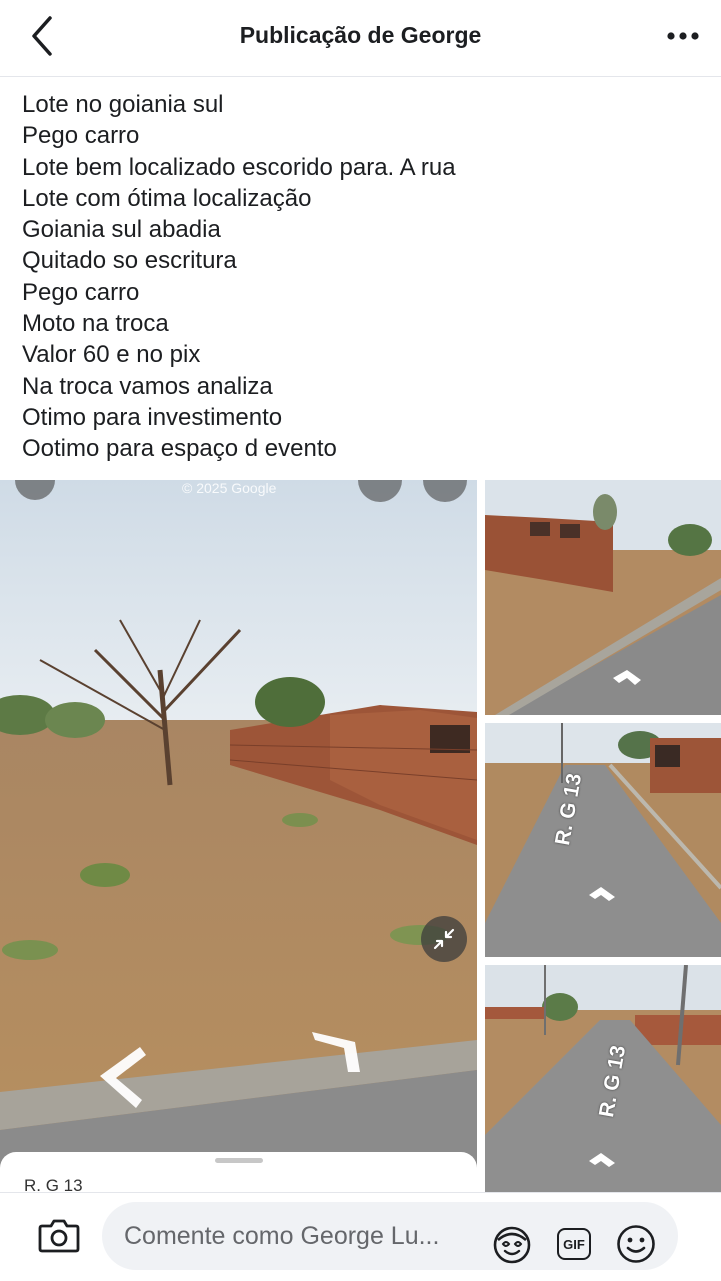 This screenshot has width=721, height=1281. I want to click on post-line: Goiania sul abadia, so click(121, 230).